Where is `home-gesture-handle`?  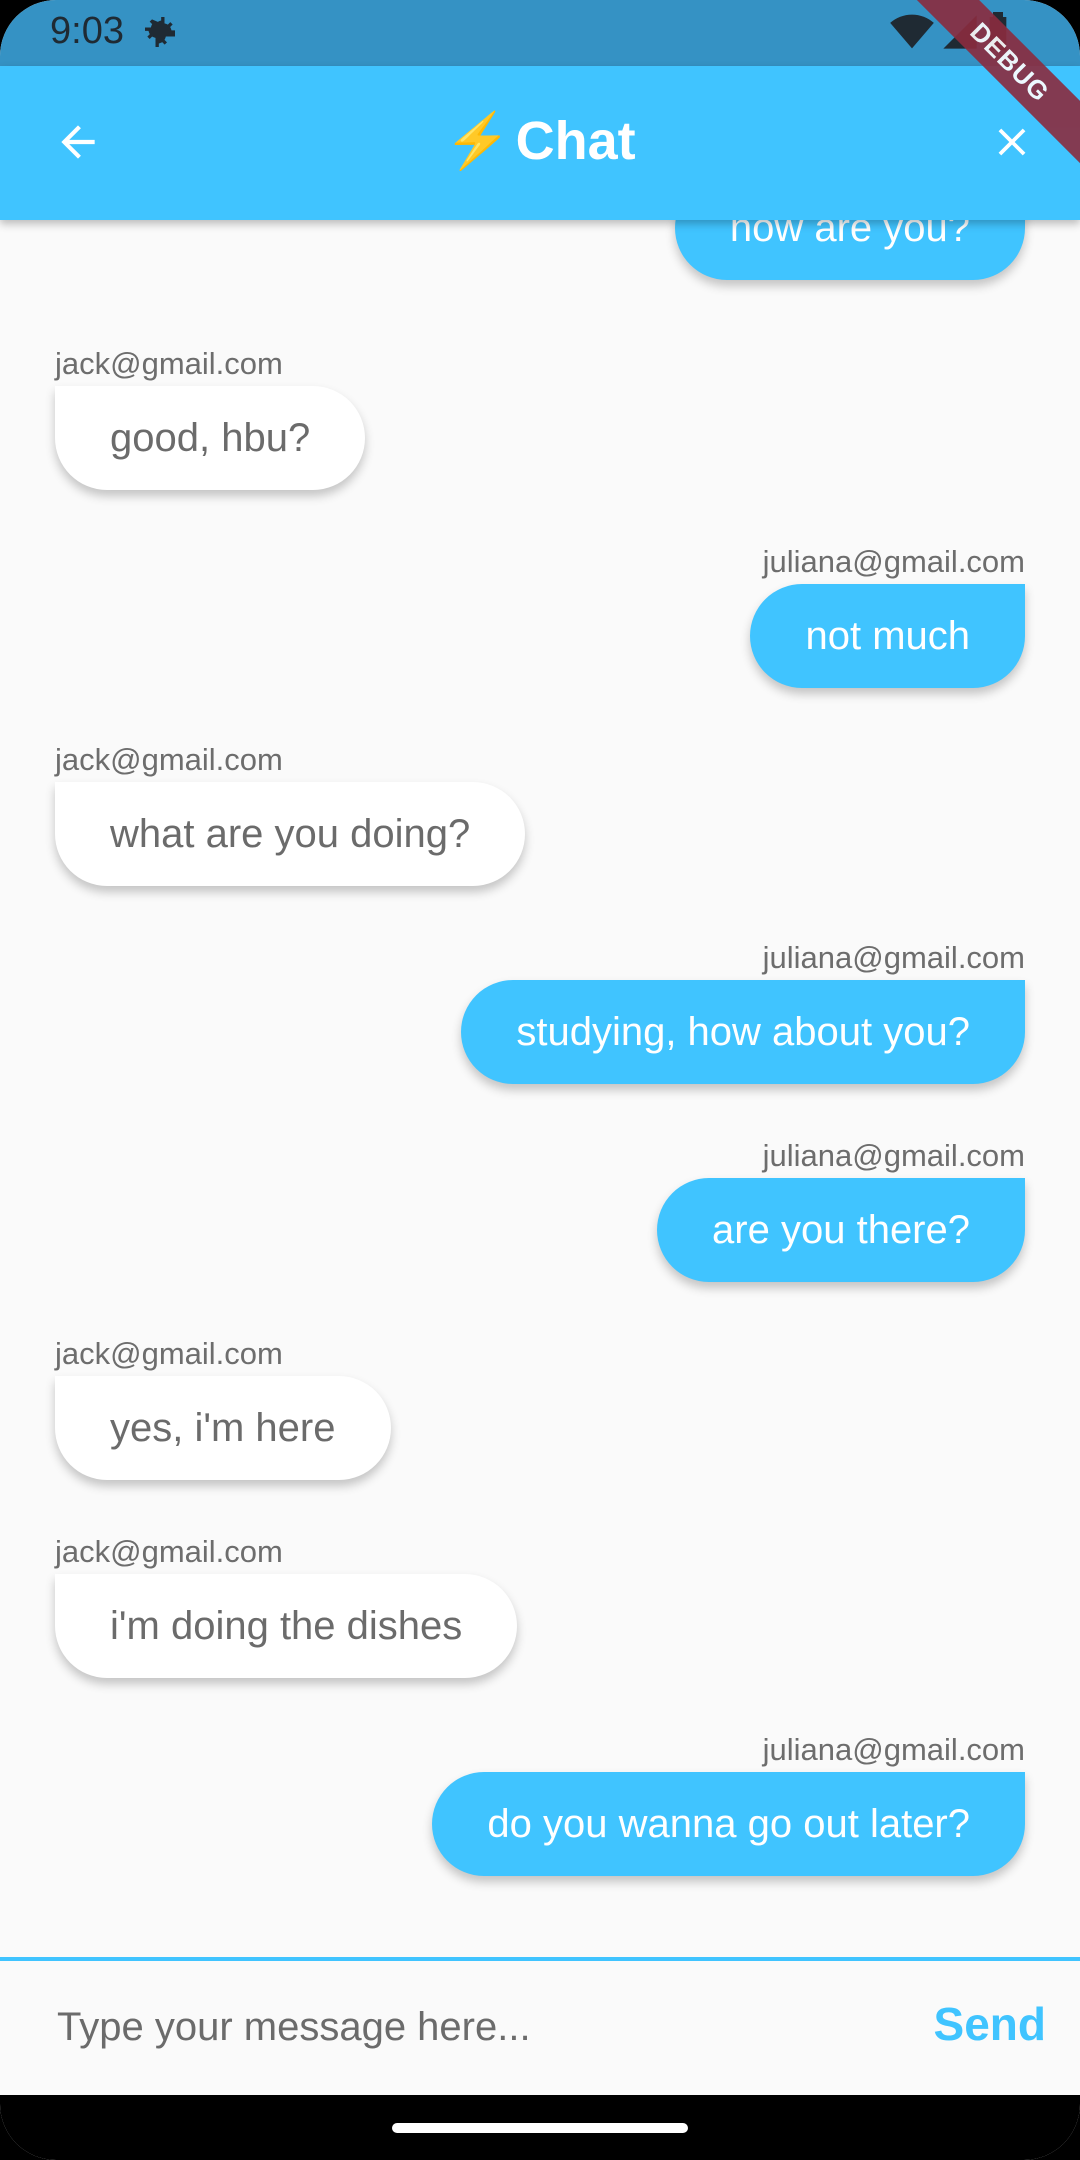 home-gesture-handle is located at coordinates (540, 2128).